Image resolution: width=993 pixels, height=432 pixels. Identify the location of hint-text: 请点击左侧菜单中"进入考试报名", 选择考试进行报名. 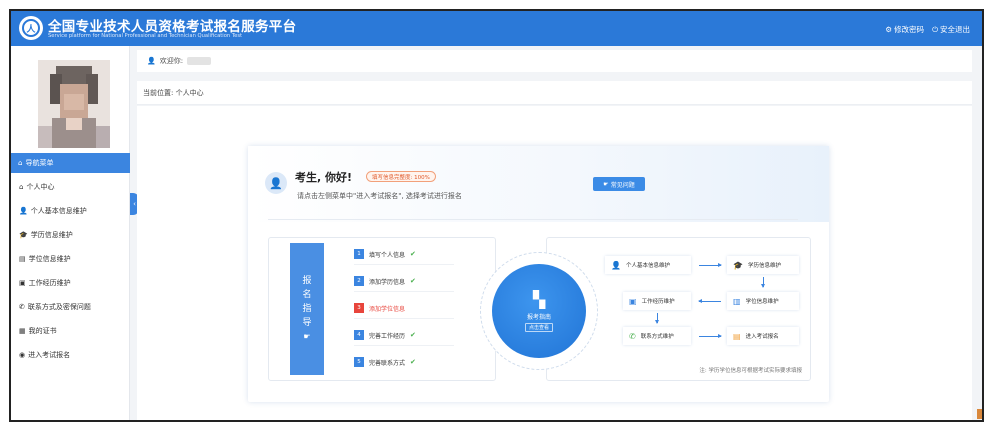
(379, 196).